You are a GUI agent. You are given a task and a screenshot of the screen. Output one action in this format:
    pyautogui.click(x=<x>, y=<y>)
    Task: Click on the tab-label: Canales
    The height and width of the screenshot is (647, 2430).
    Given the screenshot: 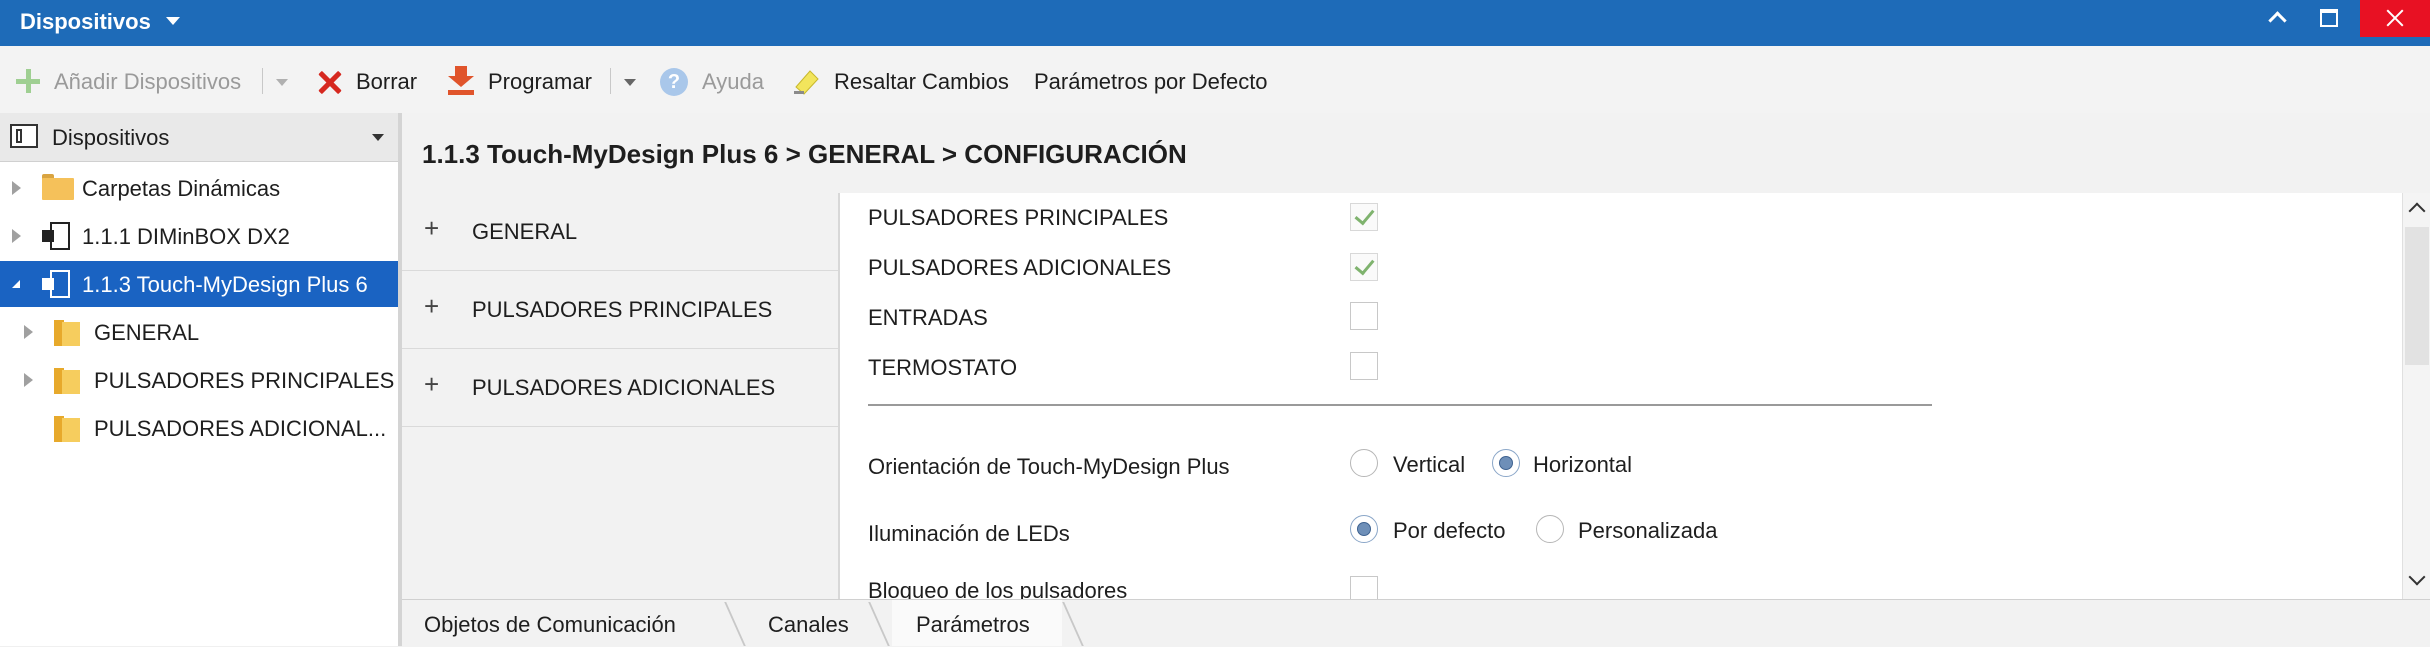 What is the action you would take?
    pyautogui.click(x=808, y=624)
    